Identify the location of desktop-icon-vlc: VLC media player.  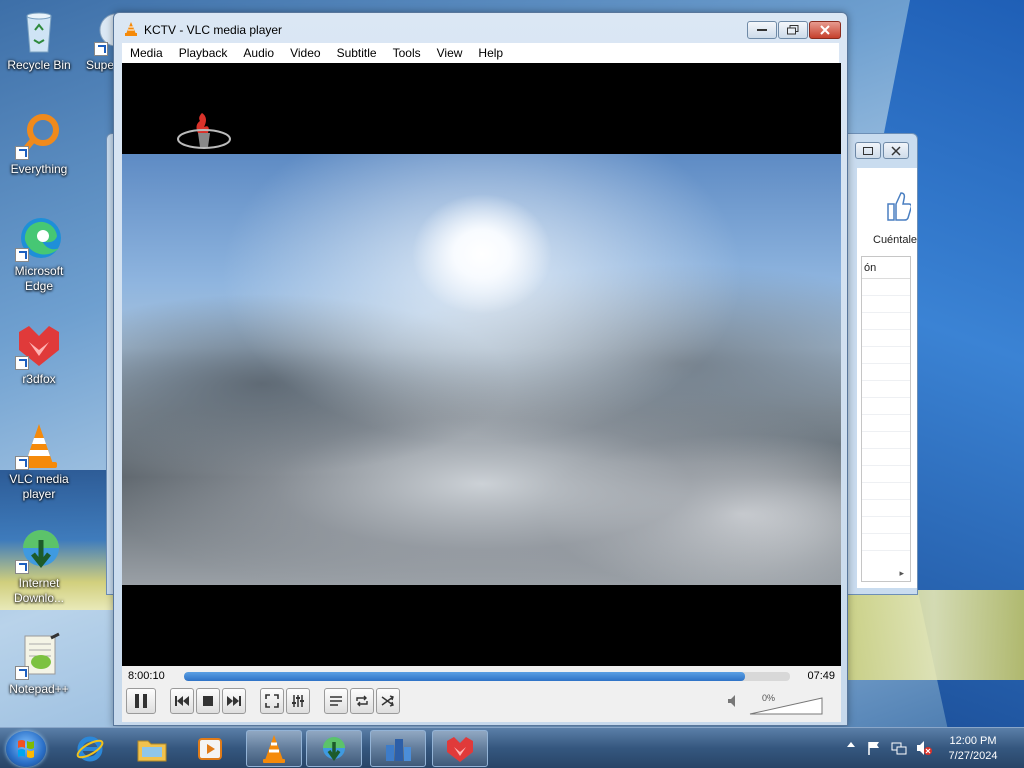
(39, 462).